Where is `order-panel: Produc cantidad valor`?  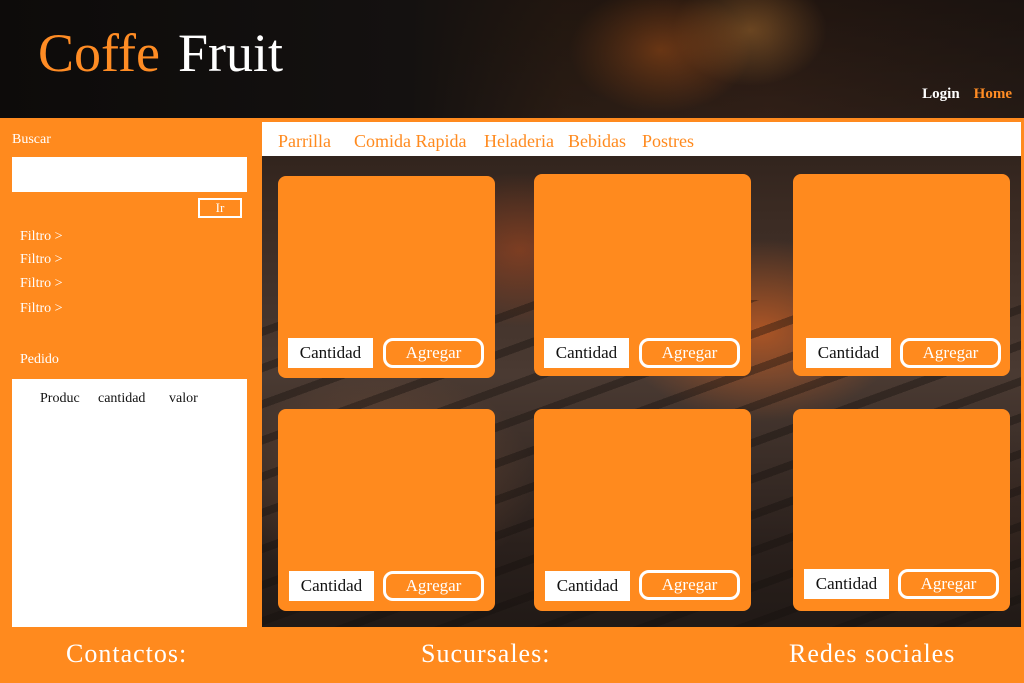 order-panel: Produc cantidad valor is located at coordinates (129, 503).